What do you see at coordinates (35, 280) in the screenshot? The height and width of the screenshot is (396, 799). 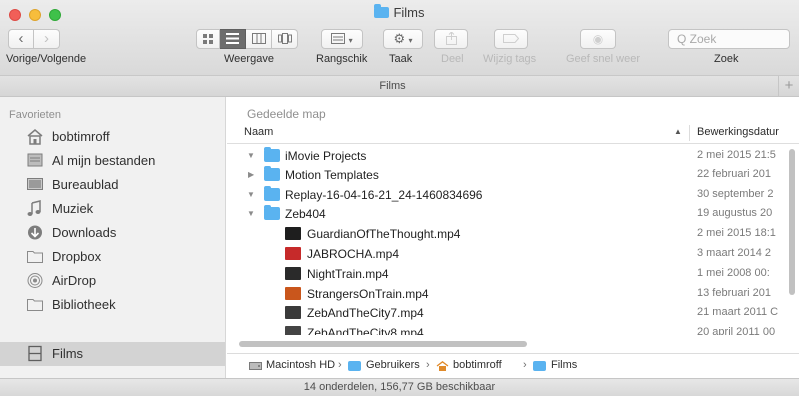 I see `airdrop-icon` at bounding box center [35, 280].